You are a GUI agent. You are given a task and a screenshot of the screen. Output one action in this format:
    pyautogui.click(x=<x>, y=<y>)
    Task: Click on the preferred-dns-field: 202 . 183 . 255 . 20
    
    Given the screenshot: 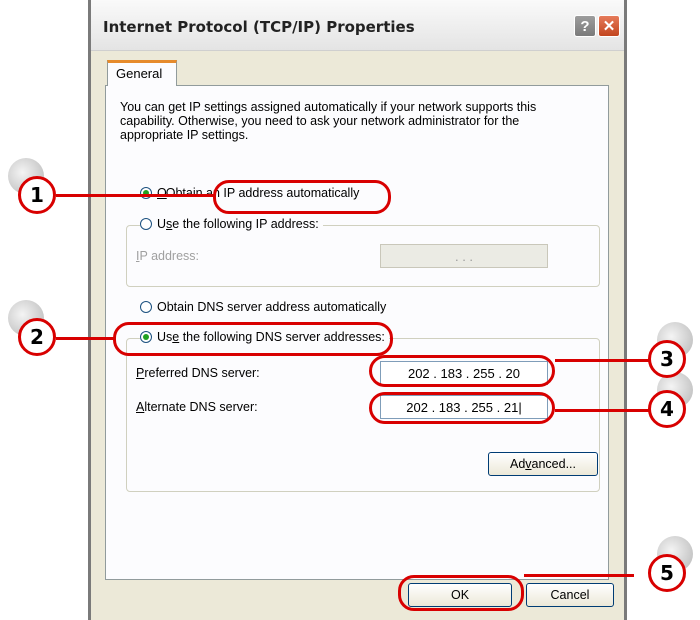 What is the action you would take?
    pyautogui.click(x=464, y=373)
    